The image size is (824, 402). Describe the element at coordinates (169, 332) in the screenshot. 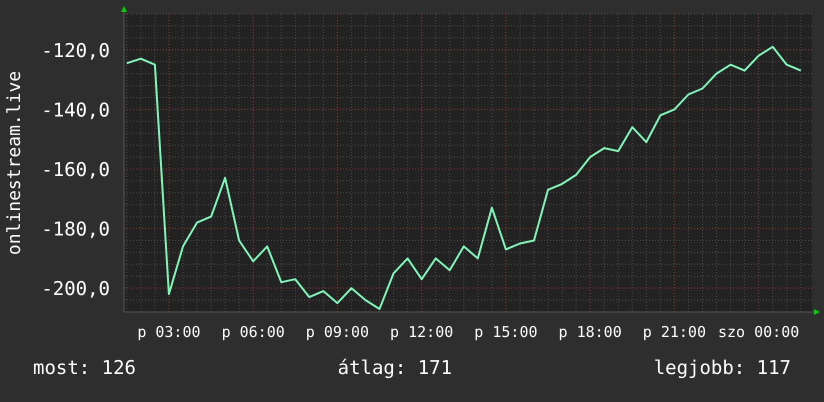

I see `axis-tick-label: p 03:00` at that location.